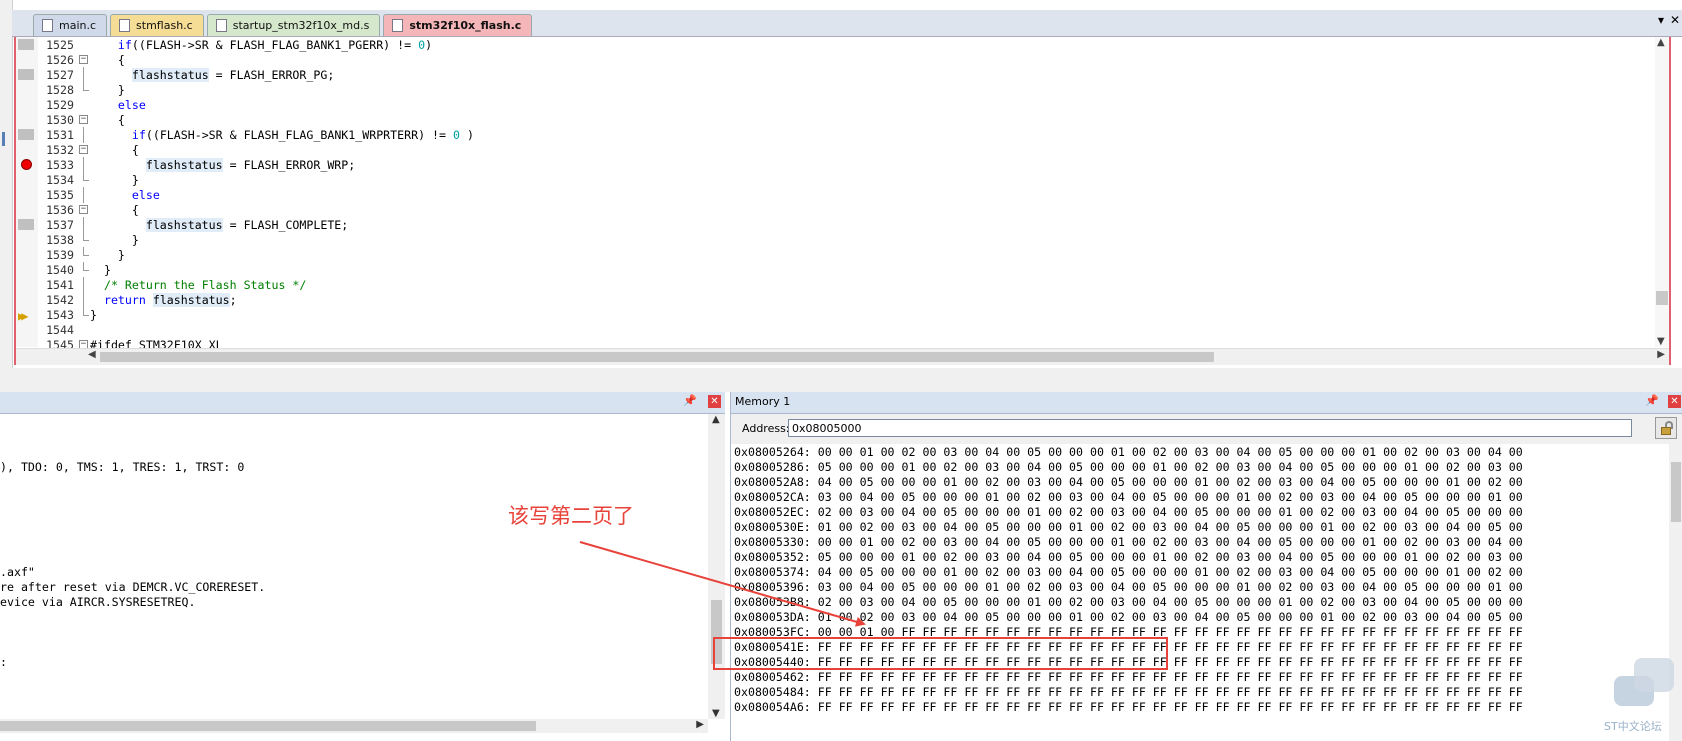 This screenshot has width=1682, height=741. What do you see at coordinates (60, 75) in the screenshot?
I see `line-number: 1527` at bounding box center [60, 75].